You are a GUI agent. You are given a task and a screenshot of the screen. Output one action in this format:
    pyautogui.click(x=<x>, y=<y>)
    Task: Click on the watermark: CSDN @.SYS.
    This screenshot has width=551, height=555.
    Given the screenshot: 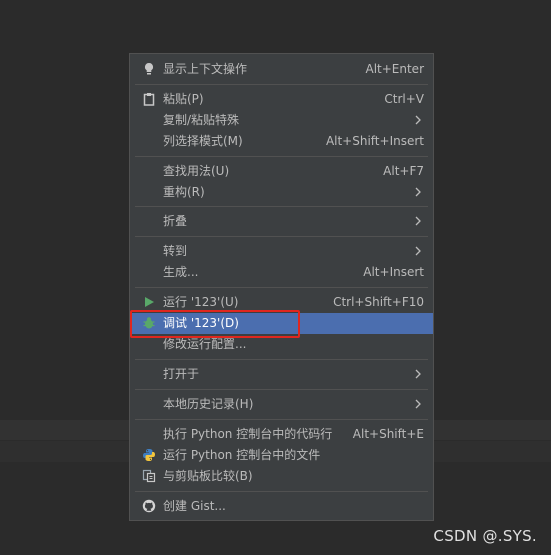 What is the action you would take?
    pyautogui.click(x=485, y=536)
    